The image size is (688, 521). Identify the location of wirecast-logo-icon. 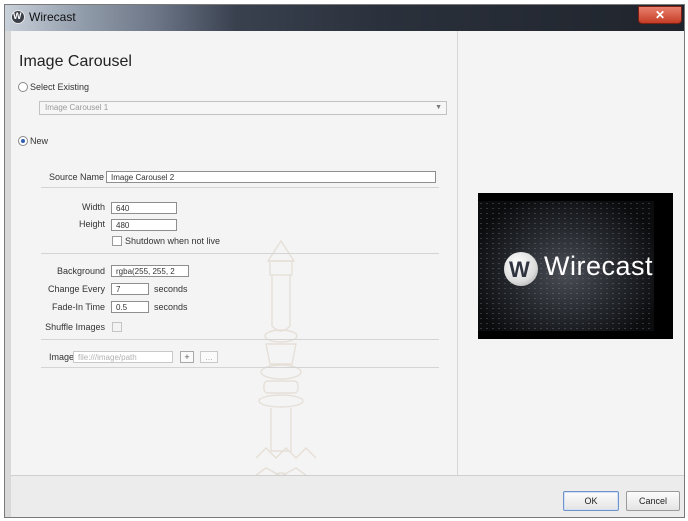
(521, 269).